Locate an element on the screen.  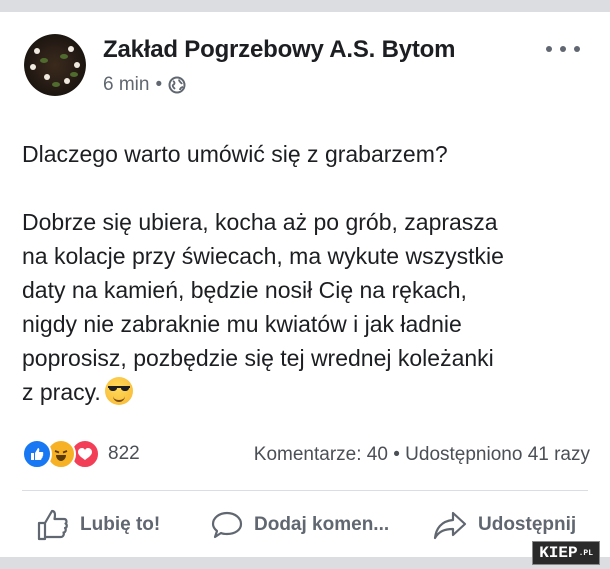
more-options-icon is located at coordinates (563, 49).